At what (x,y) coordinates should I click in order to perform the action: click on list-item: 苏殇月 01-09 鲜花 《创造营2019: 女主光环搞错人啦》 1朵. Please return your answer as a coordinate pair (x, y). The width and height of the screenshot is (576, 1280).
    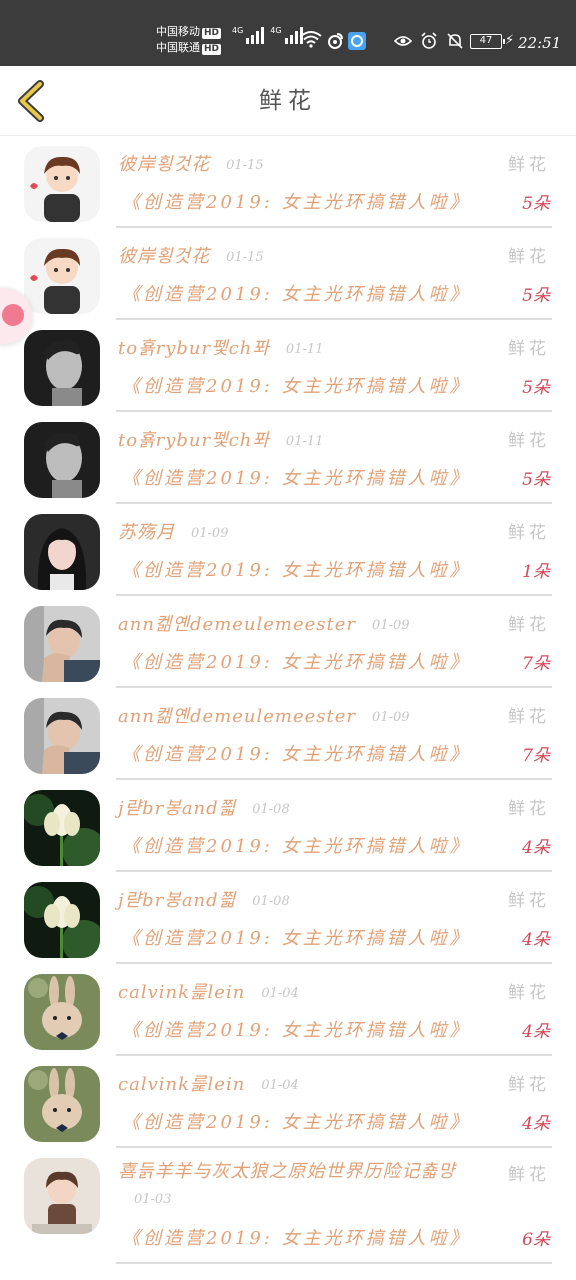
    Looking at the image, I should click on (288, 550).